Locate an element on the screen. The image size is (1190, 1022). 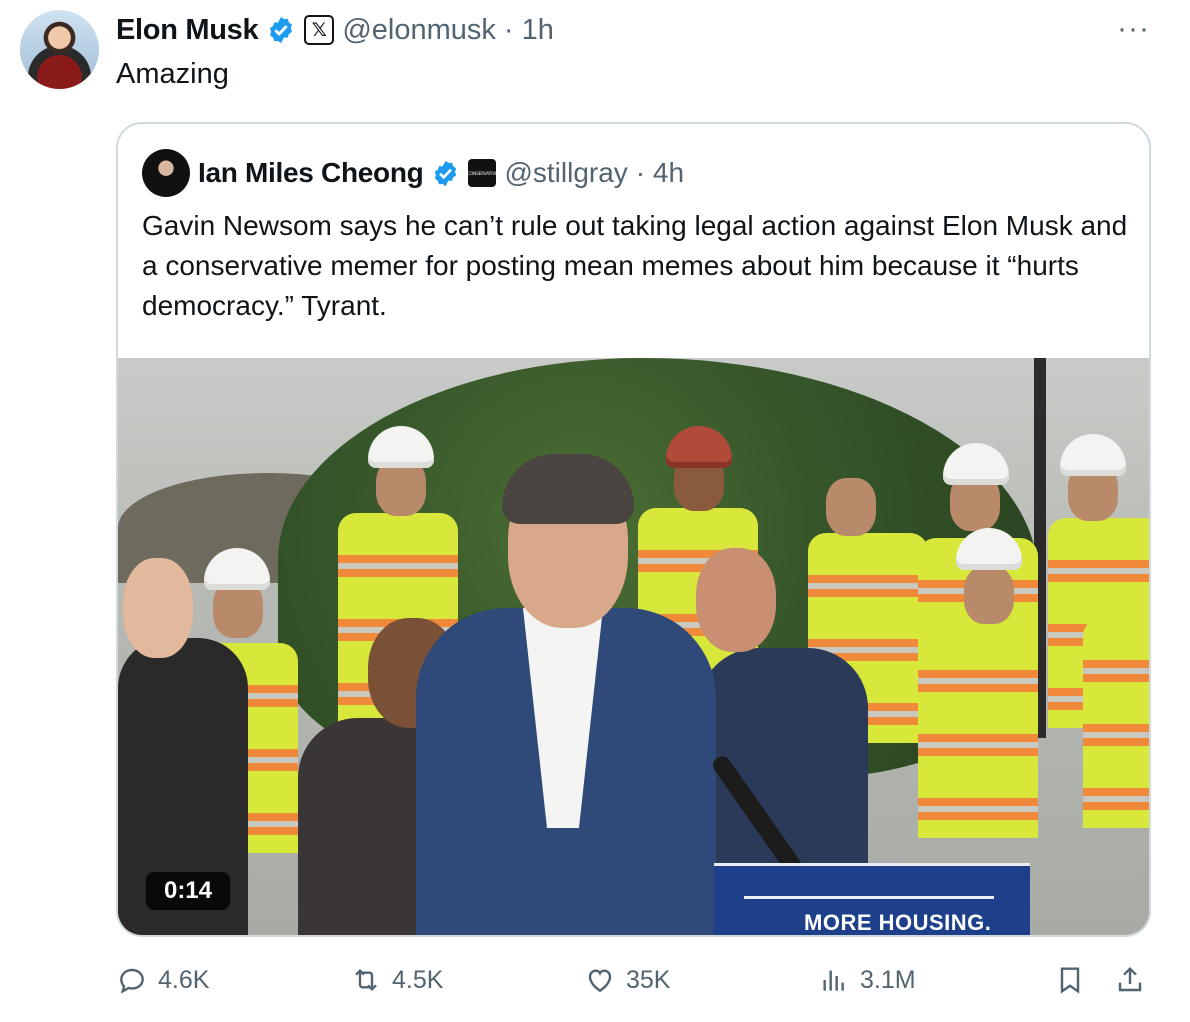
reply-count: 4.6K is located at coordinates (184, 979).